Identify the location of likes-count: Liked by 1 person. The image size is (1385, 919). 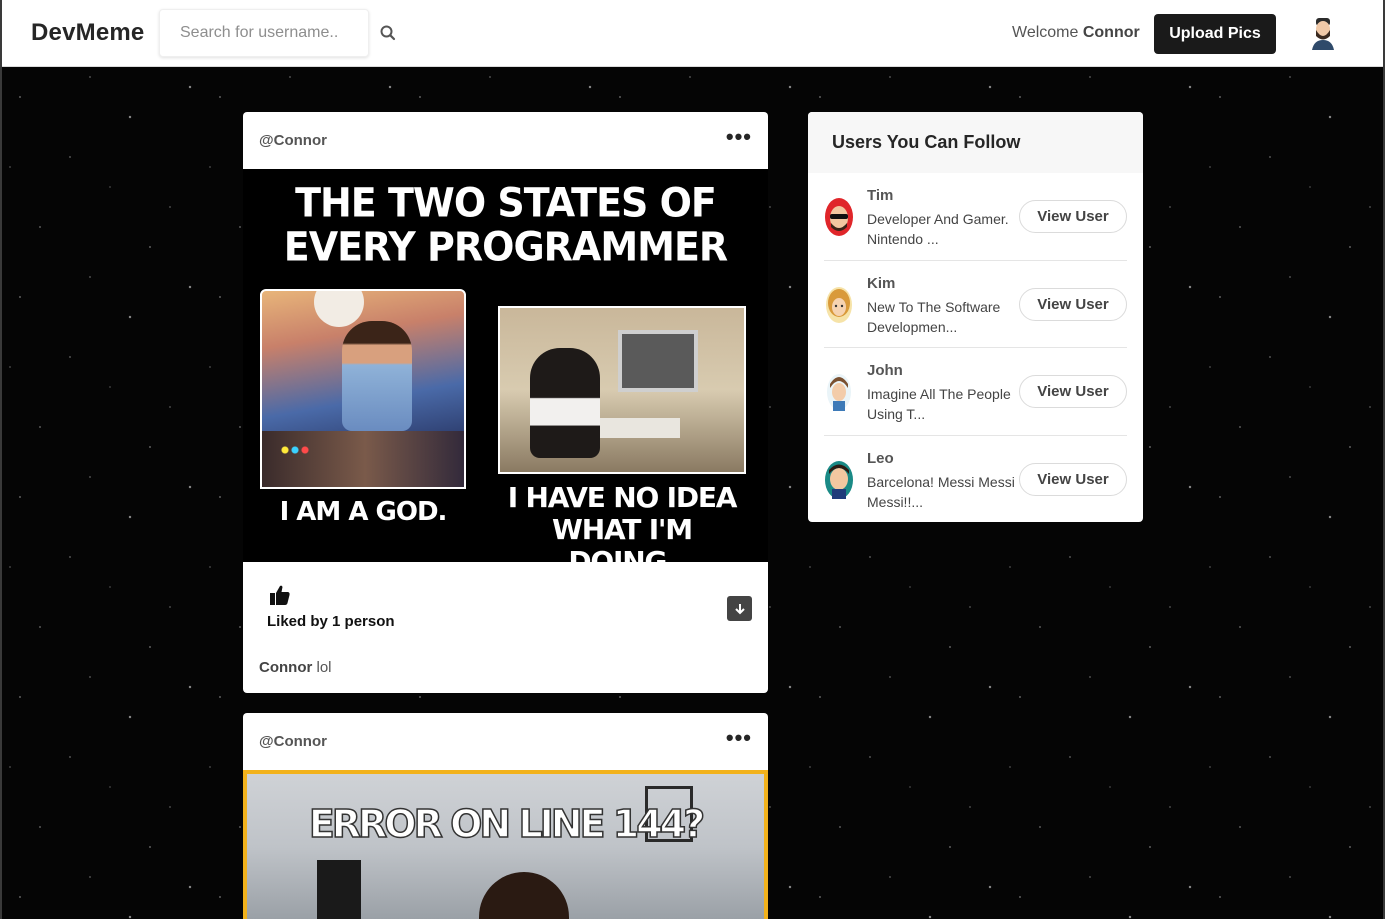
(331, 621).